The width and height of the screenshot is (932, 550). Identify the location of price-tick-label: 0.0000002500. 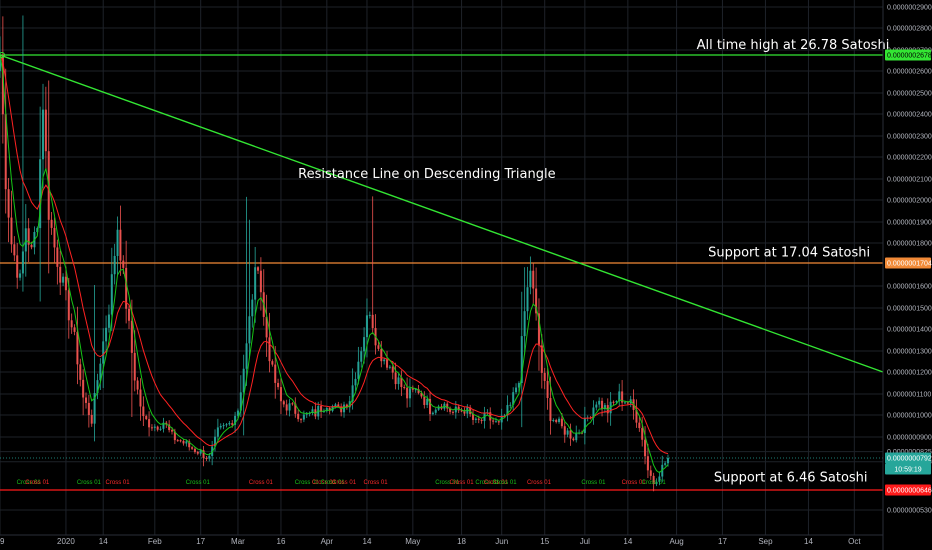
(909, 94).